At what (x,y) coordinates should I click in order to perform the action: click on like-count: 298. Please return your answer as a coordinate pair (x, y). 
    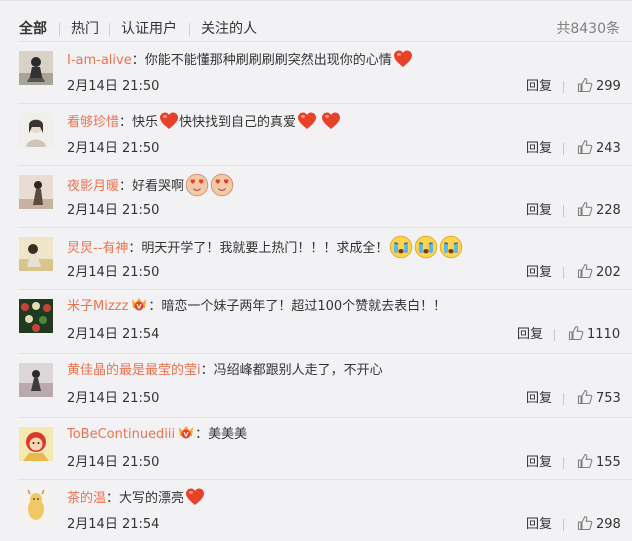
    Looking at the image, I should click on (608, 524).